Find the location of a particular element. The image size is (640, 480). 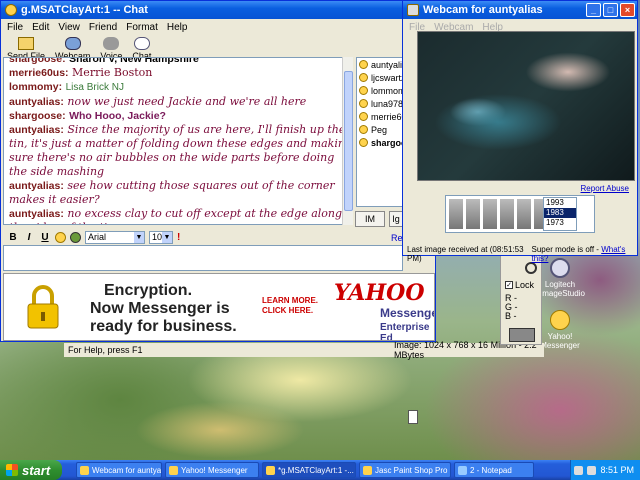

user-item: ljcswartz is located at coordinates (380, 77).